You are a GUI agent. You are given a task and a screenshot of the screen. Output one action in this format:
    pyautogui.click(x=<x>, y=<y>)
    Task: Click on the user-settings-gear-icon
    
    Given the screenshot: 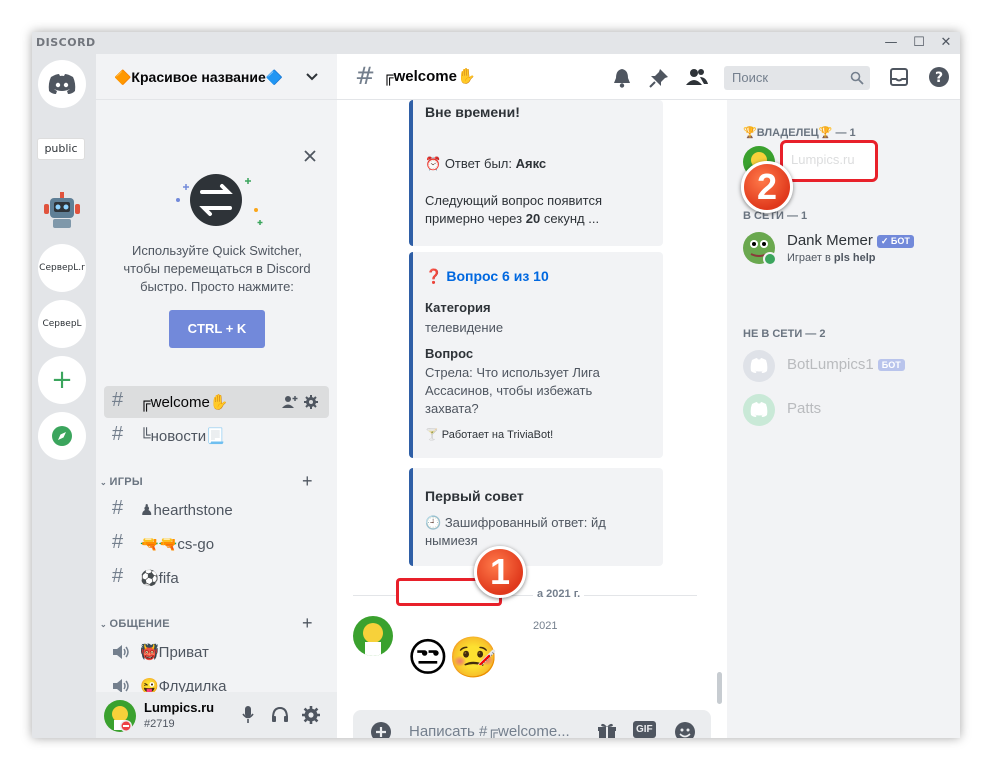 What is the action you would take?
    pyautogui.click(x=311, y=715)
    